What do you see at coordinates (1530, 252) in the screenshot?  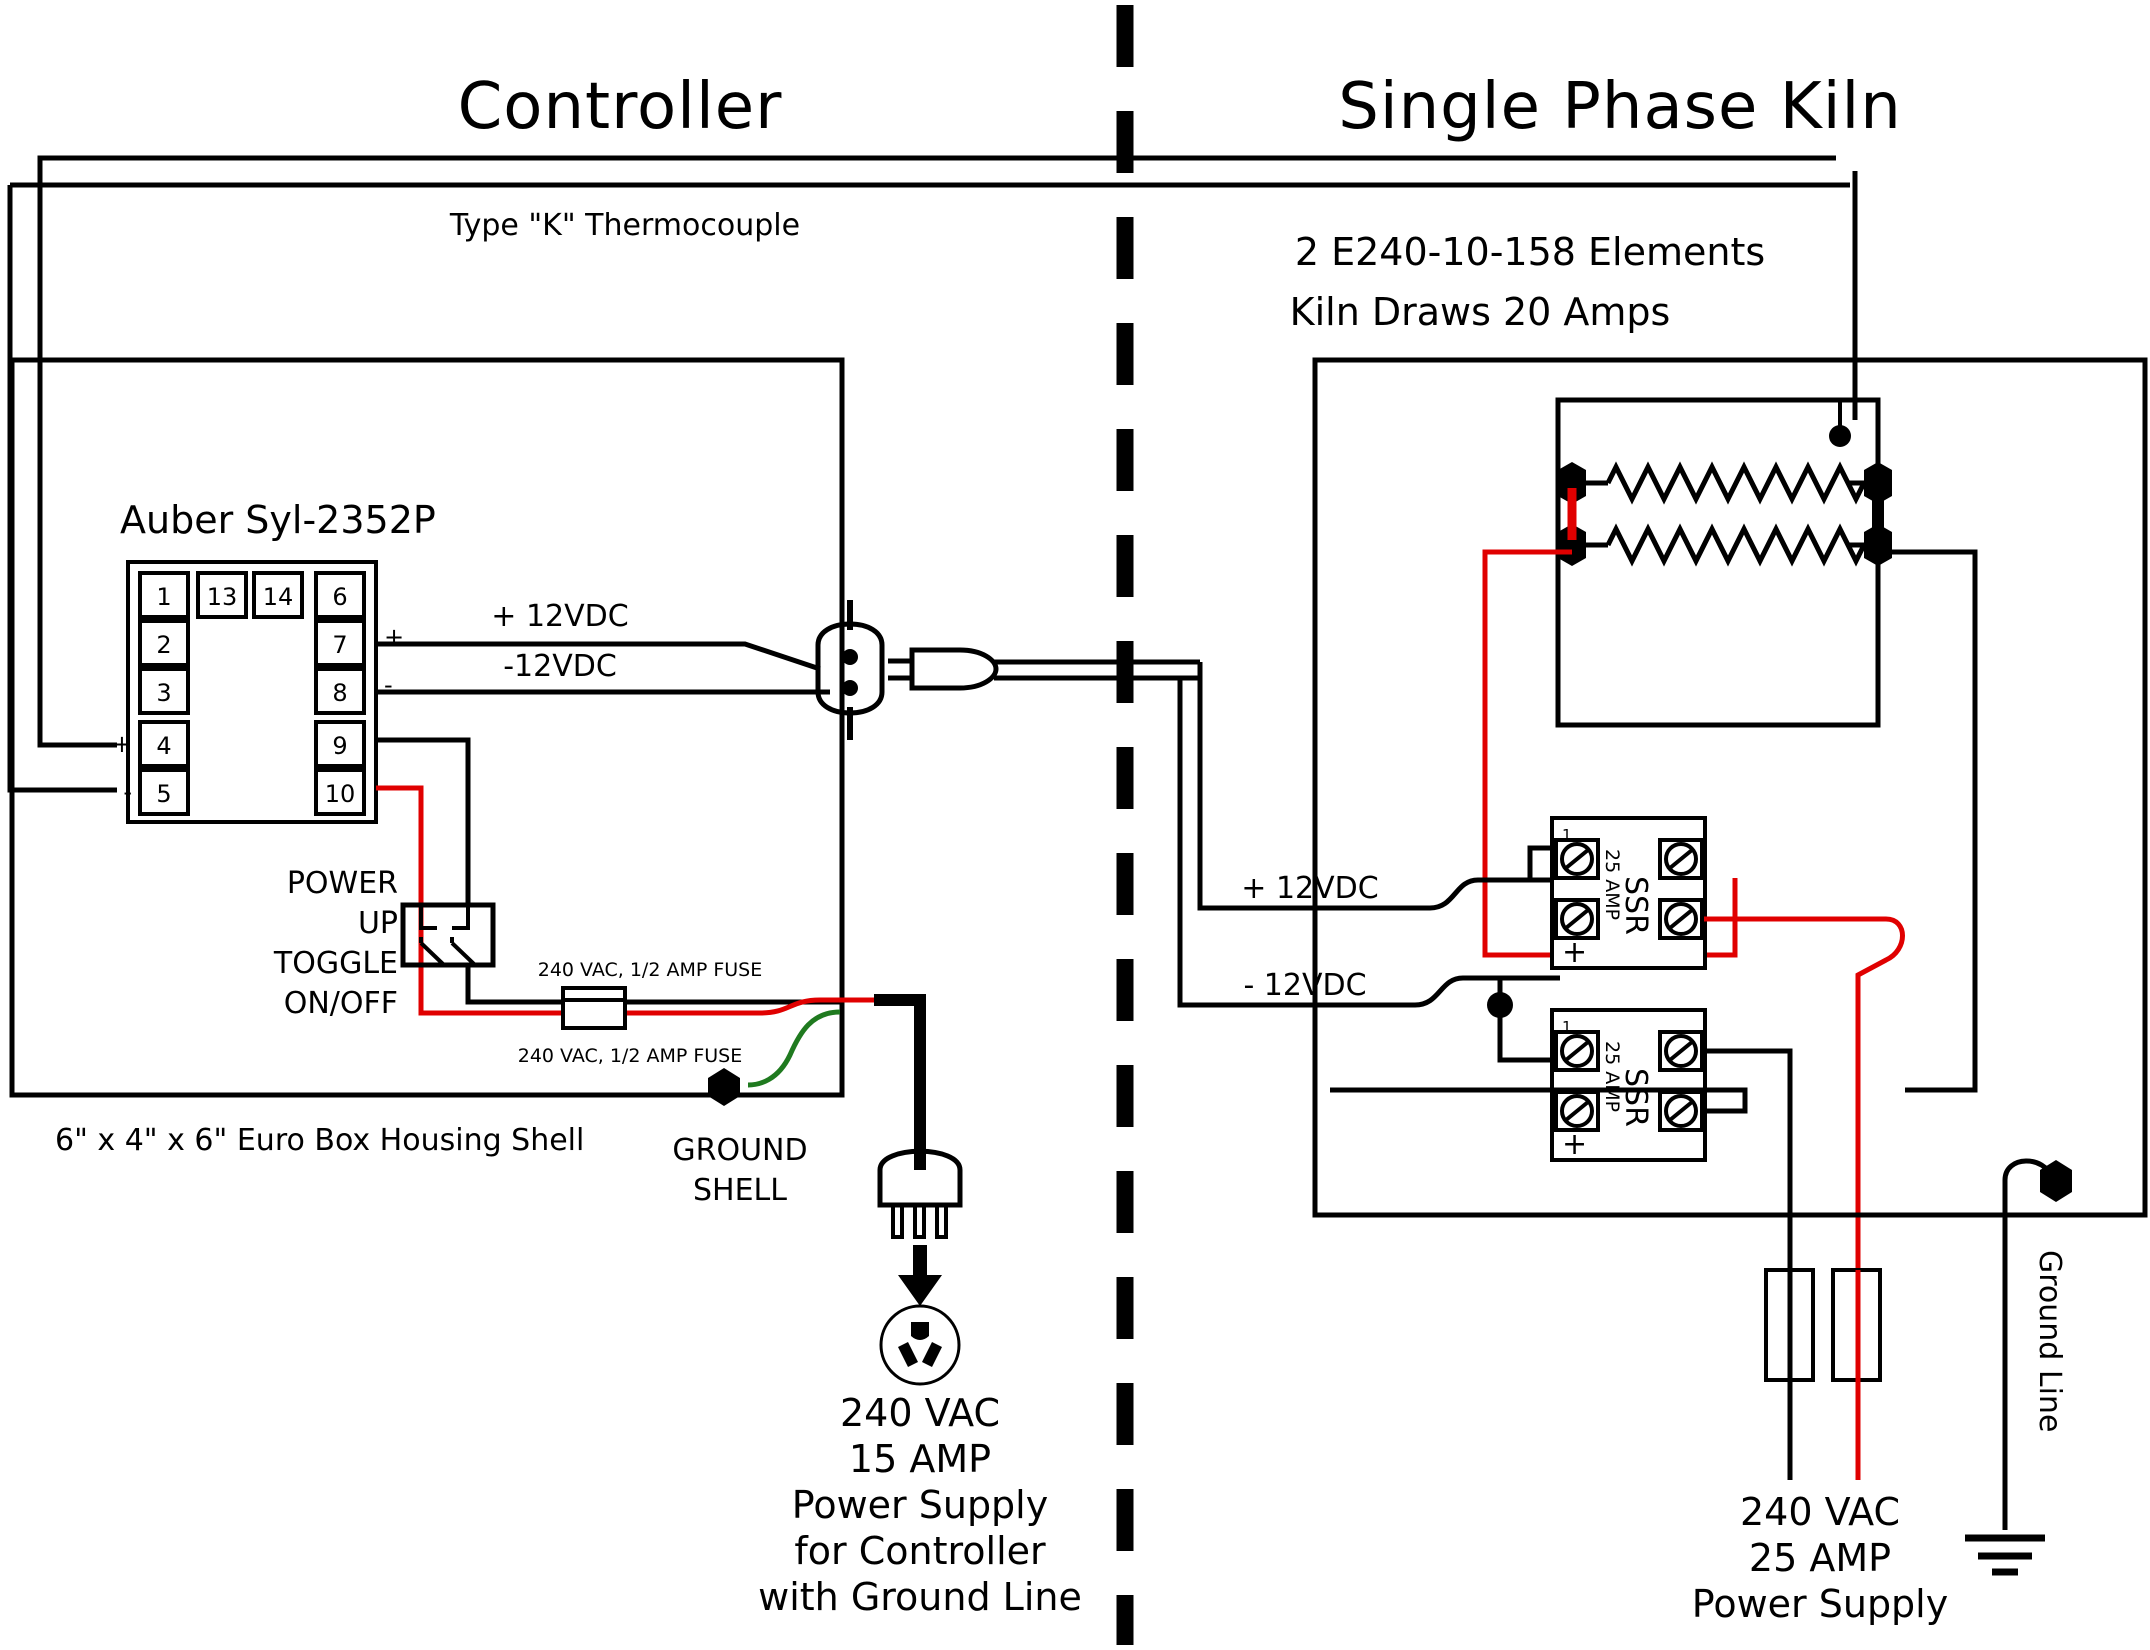 I see `kiln-elements-label-1: 2 E240-10-158 Elements` at bounding box center [1530, 252].